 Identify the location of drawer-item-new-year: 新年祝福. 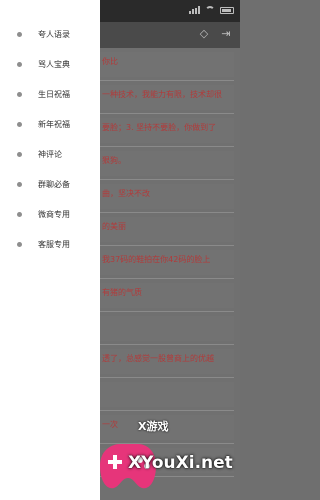
(50, 125).